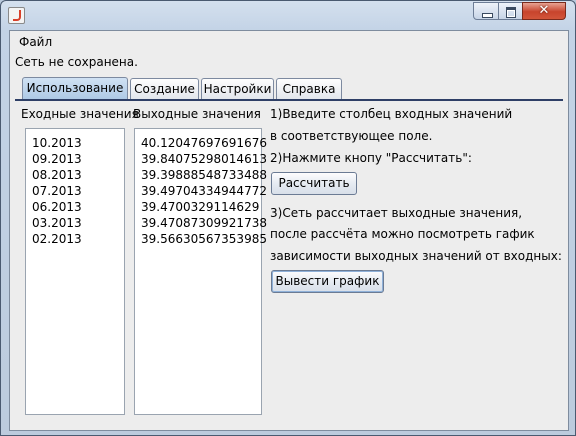  What do you see at coordinates (204, 175) in the screenshot?
I see `list-item: 39.39888548733488` at bounding box center [204, 175].